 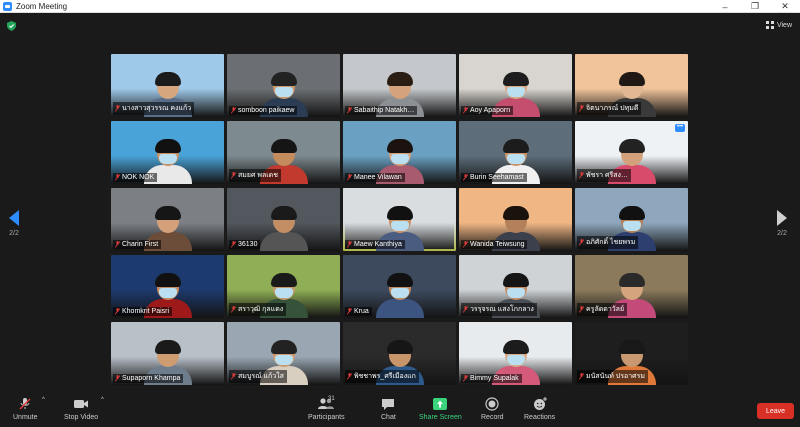 What do you see at coordinates (361, 311) in the screenshot?
I see `participant-name: Krua` at bounding box center [361, 311].